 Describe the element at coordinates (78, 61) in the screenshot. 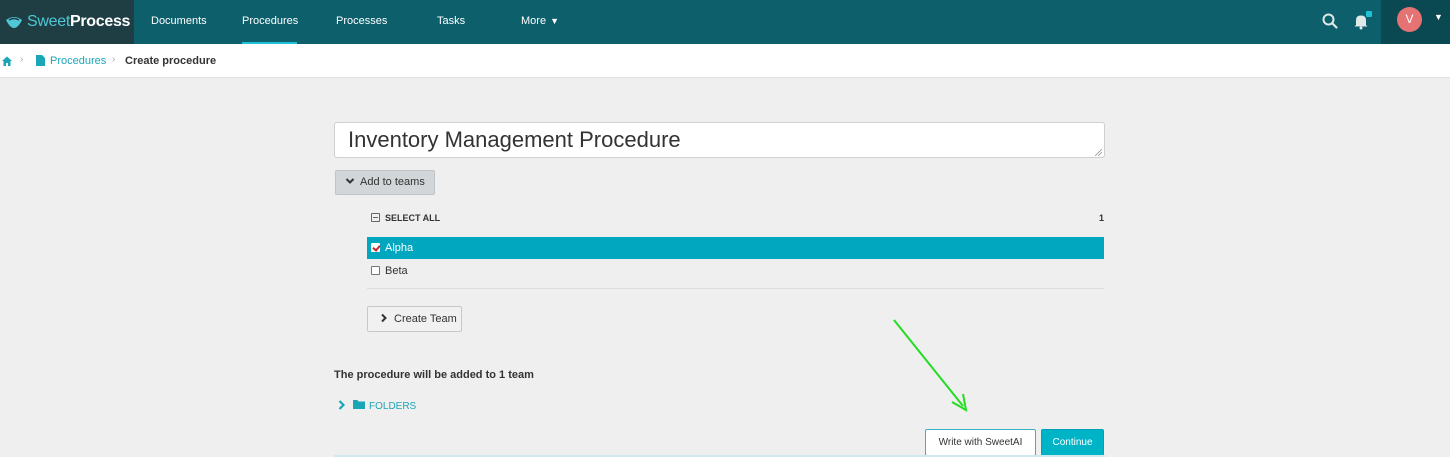

I see `breadcrumb-procedures-link: Procedures` at that location.